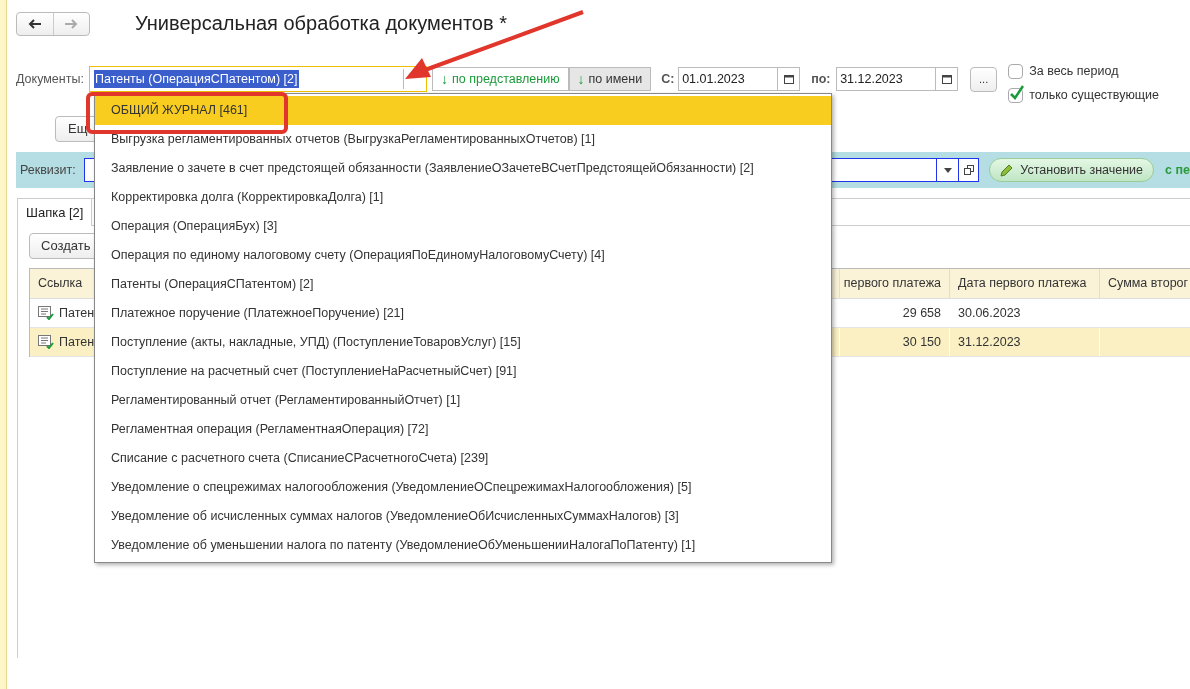  What do you see at coordinates (968, 170) in the screenshot?
I see `open-window-icon` at bounding box center [968, 170].